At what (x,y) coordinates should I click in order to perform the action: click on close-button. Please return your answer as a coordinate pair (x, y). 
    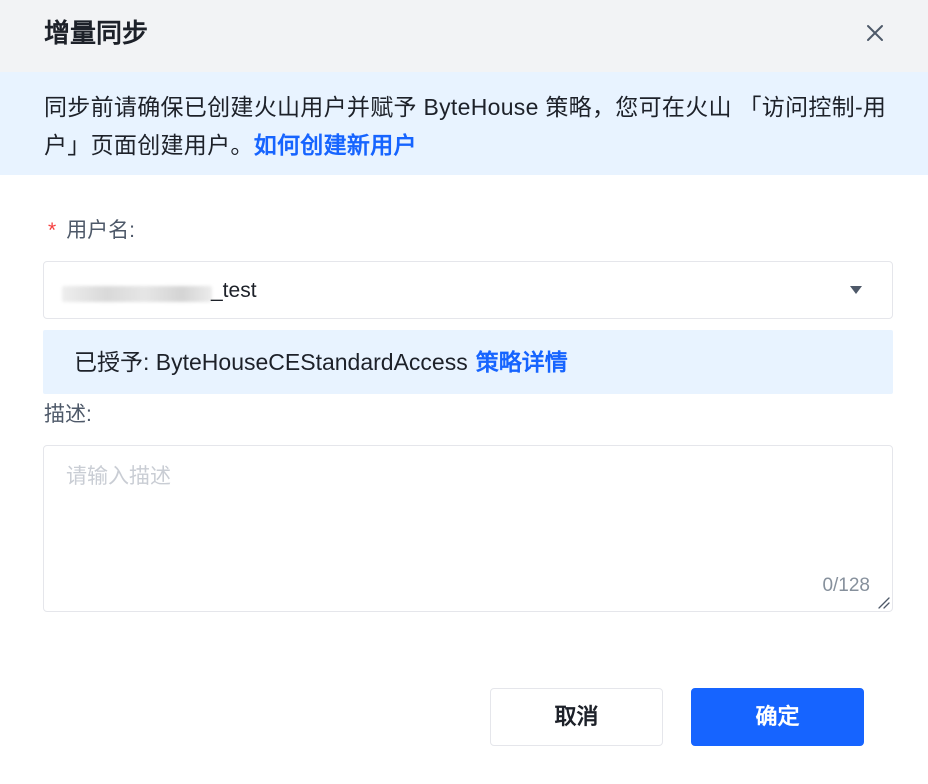
    Looking at the image, I should click on (875, 33).